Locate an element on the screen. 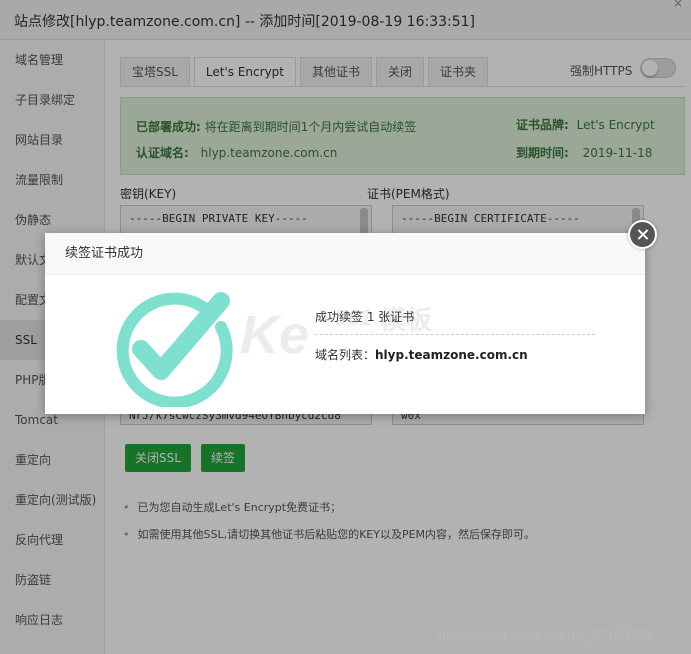 The width and height of the screenshot is (691, 654). dialog-divider is located at coordinates (455, 334).